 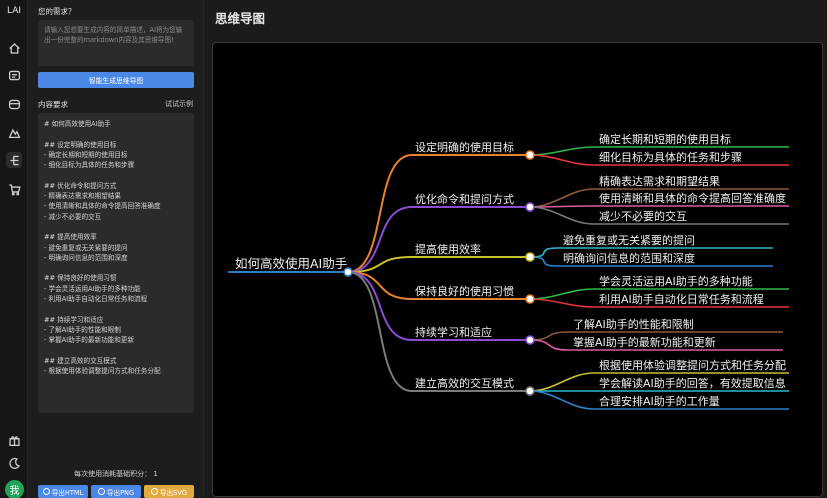 What do you see at coordinates (14, 48) in the screenshot?
I see `home-icon` at bounding box center [14, 48].